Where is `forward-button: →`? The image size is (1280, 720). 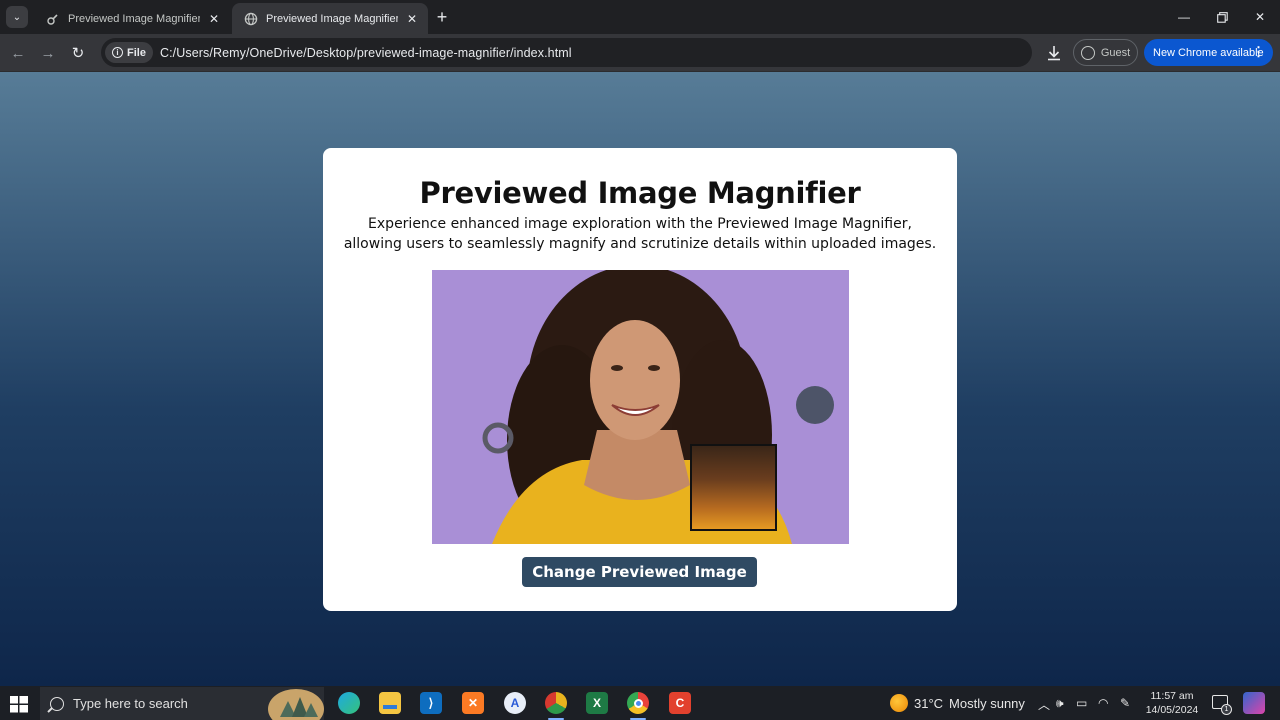
forward-button: → is located at coordinates (48, 53).